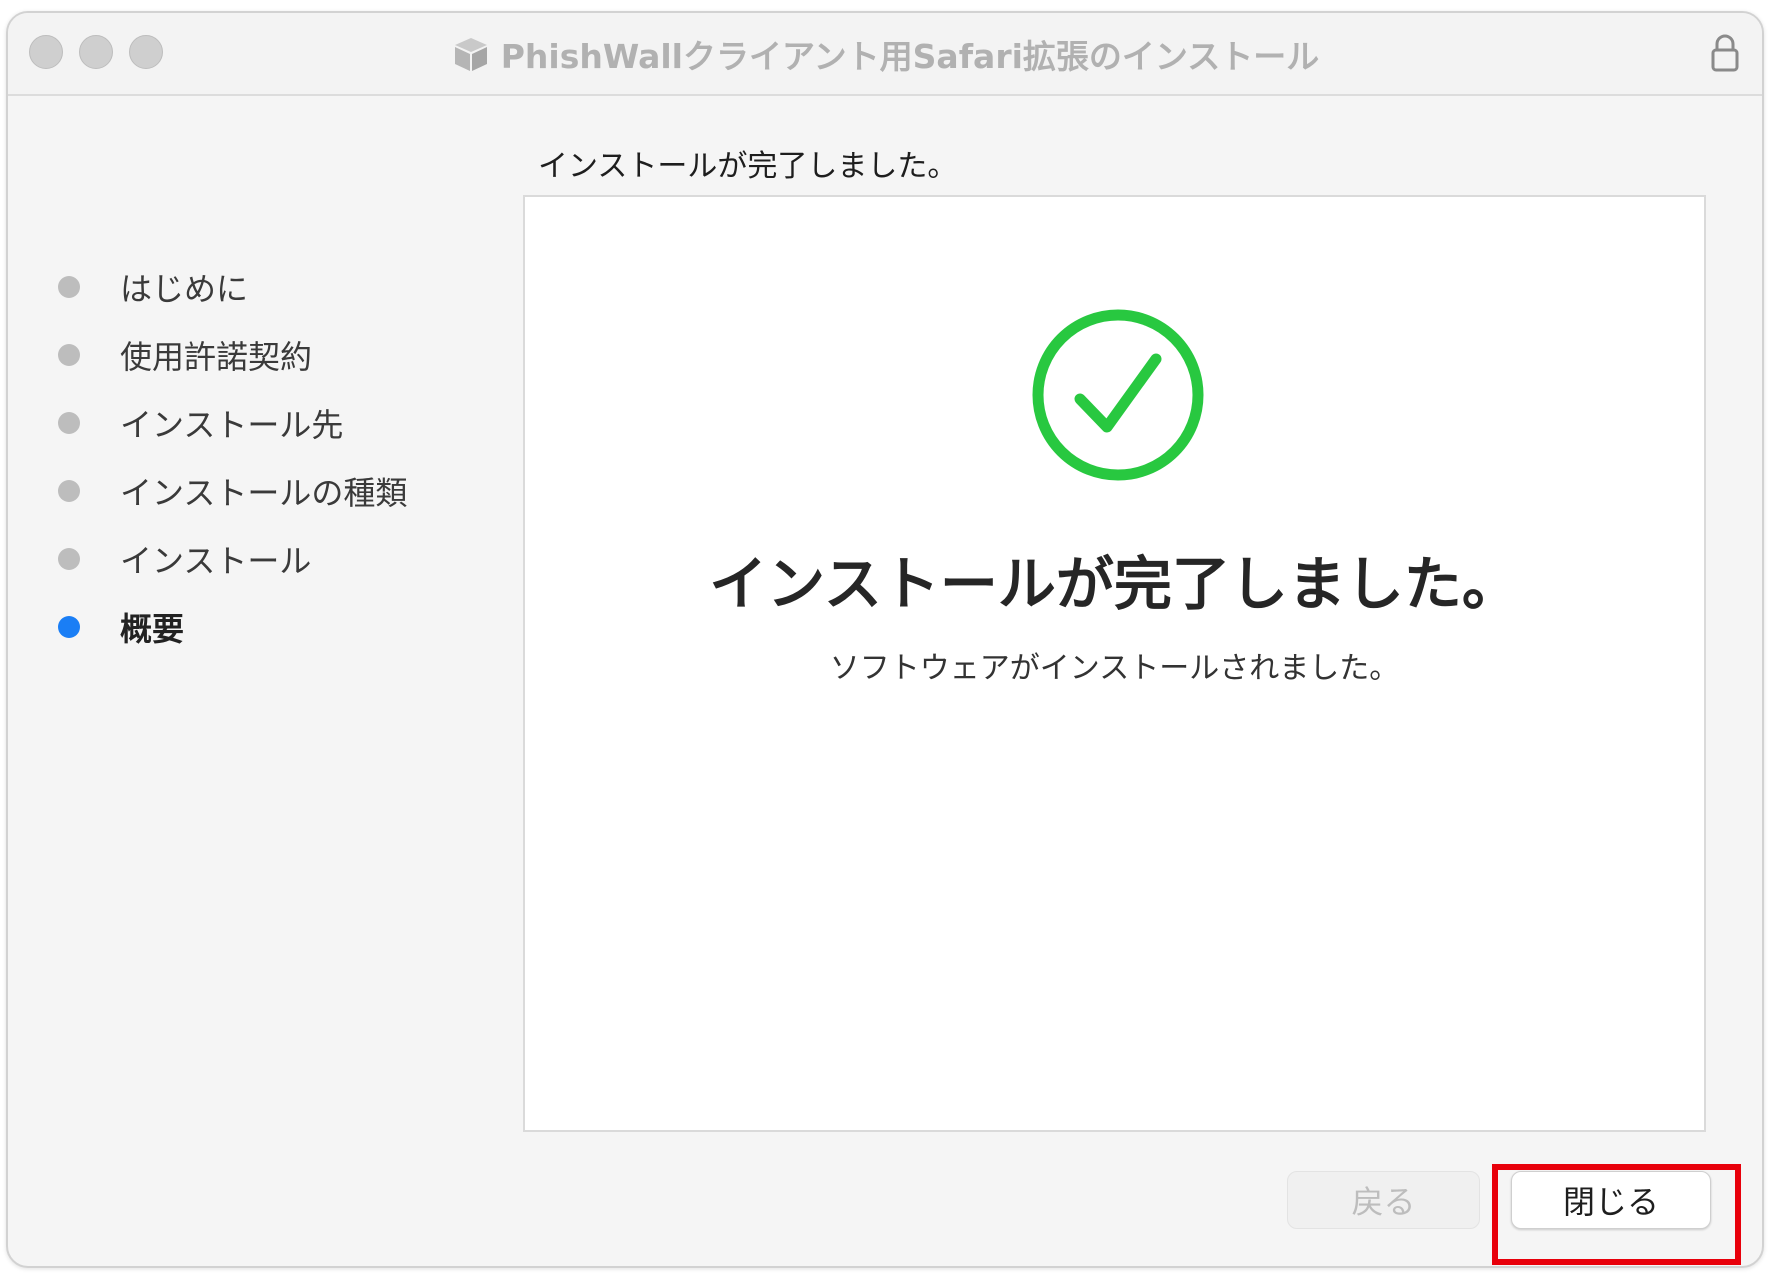  What do you see at coordinates (1114, 668) in the screenshot?
I see `completion-submessage: ソフトウェアがインストールされました。` at bounding box center [1114, 668].